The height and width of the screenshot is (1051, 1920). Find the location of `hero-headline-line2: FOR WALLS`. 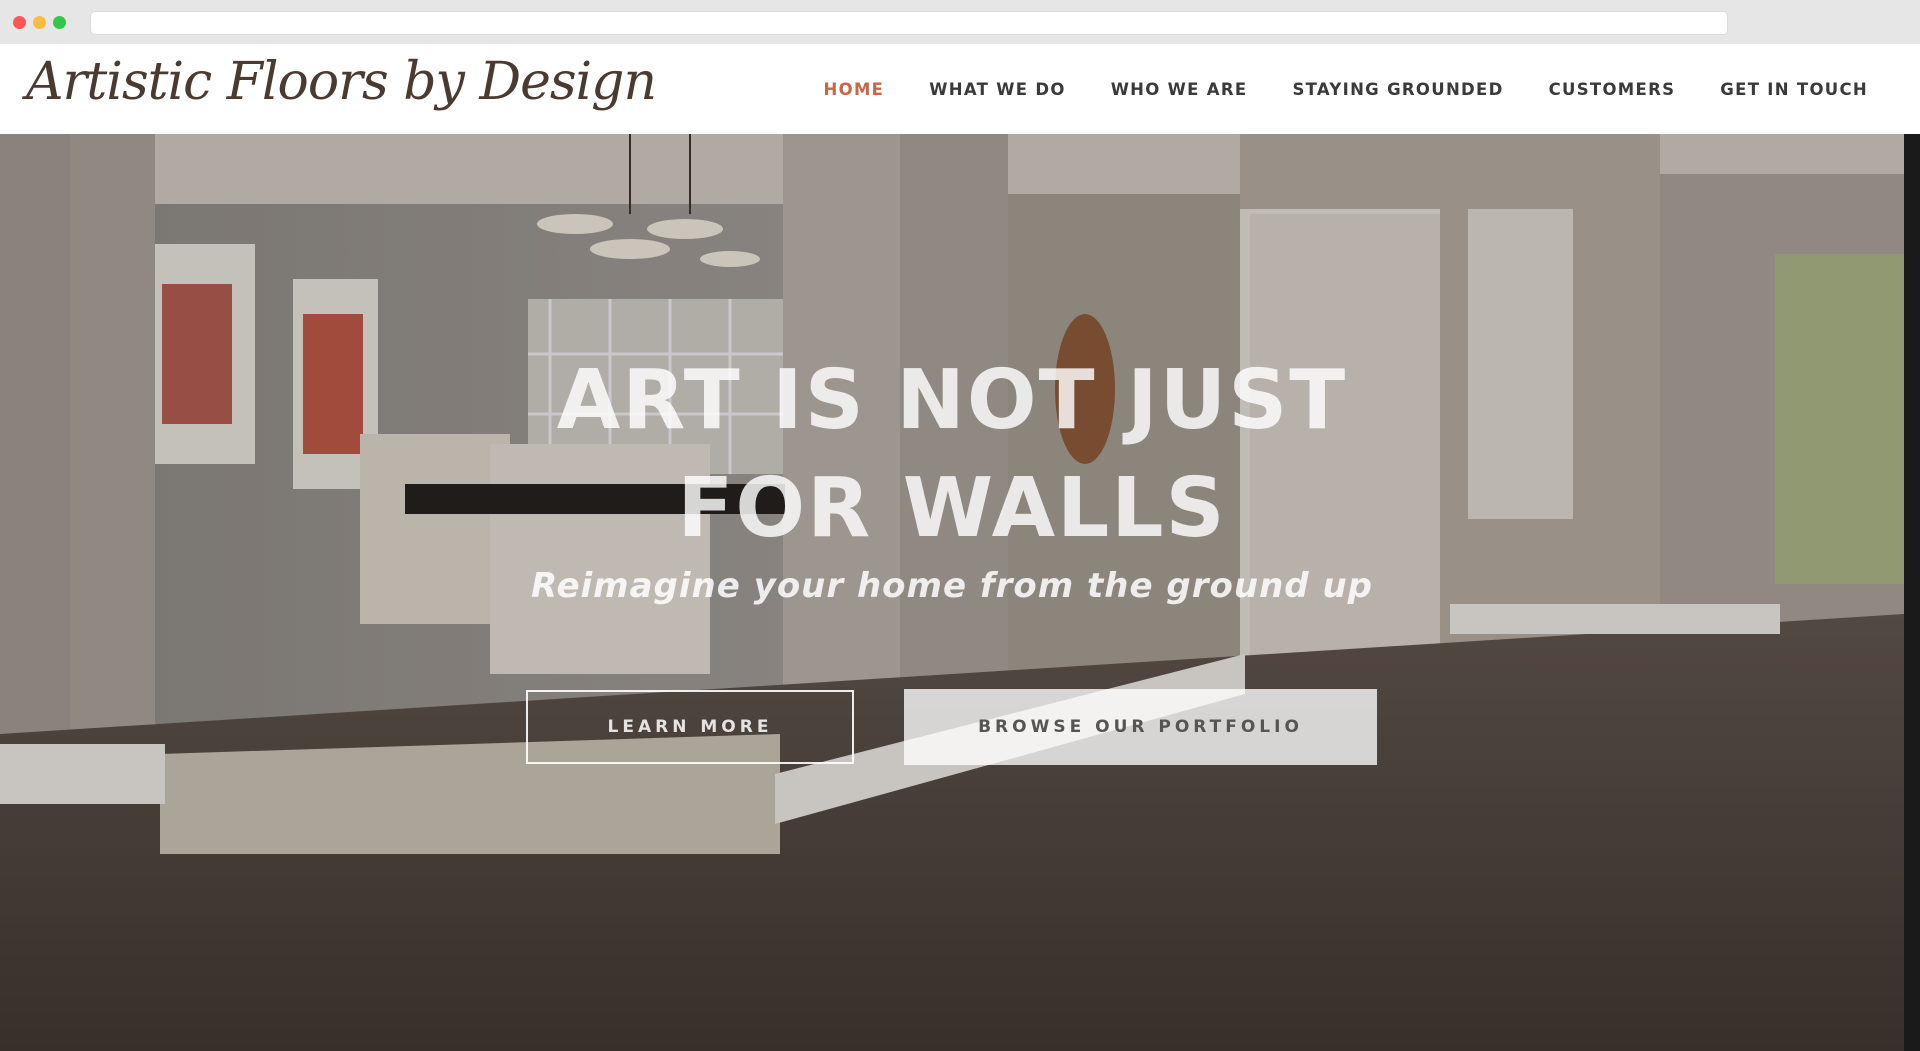

hero-headline-line2: FOR WALLS is located at coordinates (952, 508).